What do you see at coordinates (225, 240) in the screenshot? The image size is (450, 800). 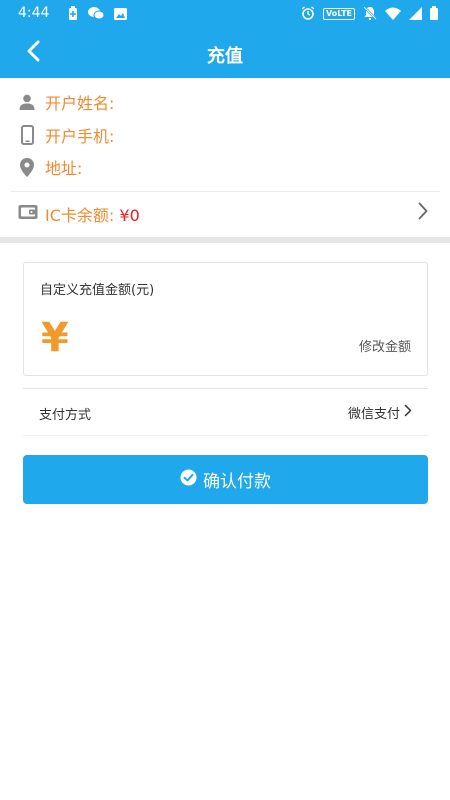 I see `section-divider` at bounding box center [225, 240].